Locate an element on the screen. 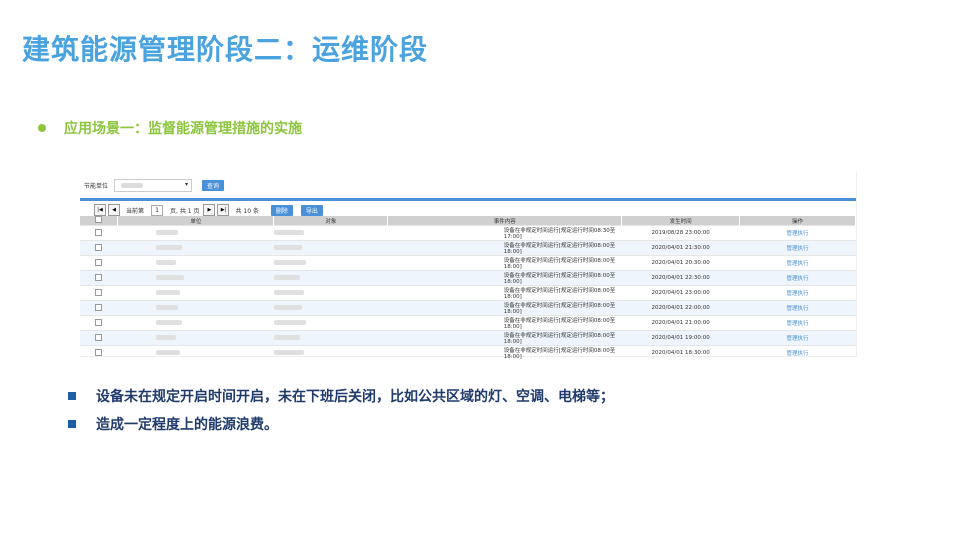  square-bullet-icon is located at coordinates (72, 424).